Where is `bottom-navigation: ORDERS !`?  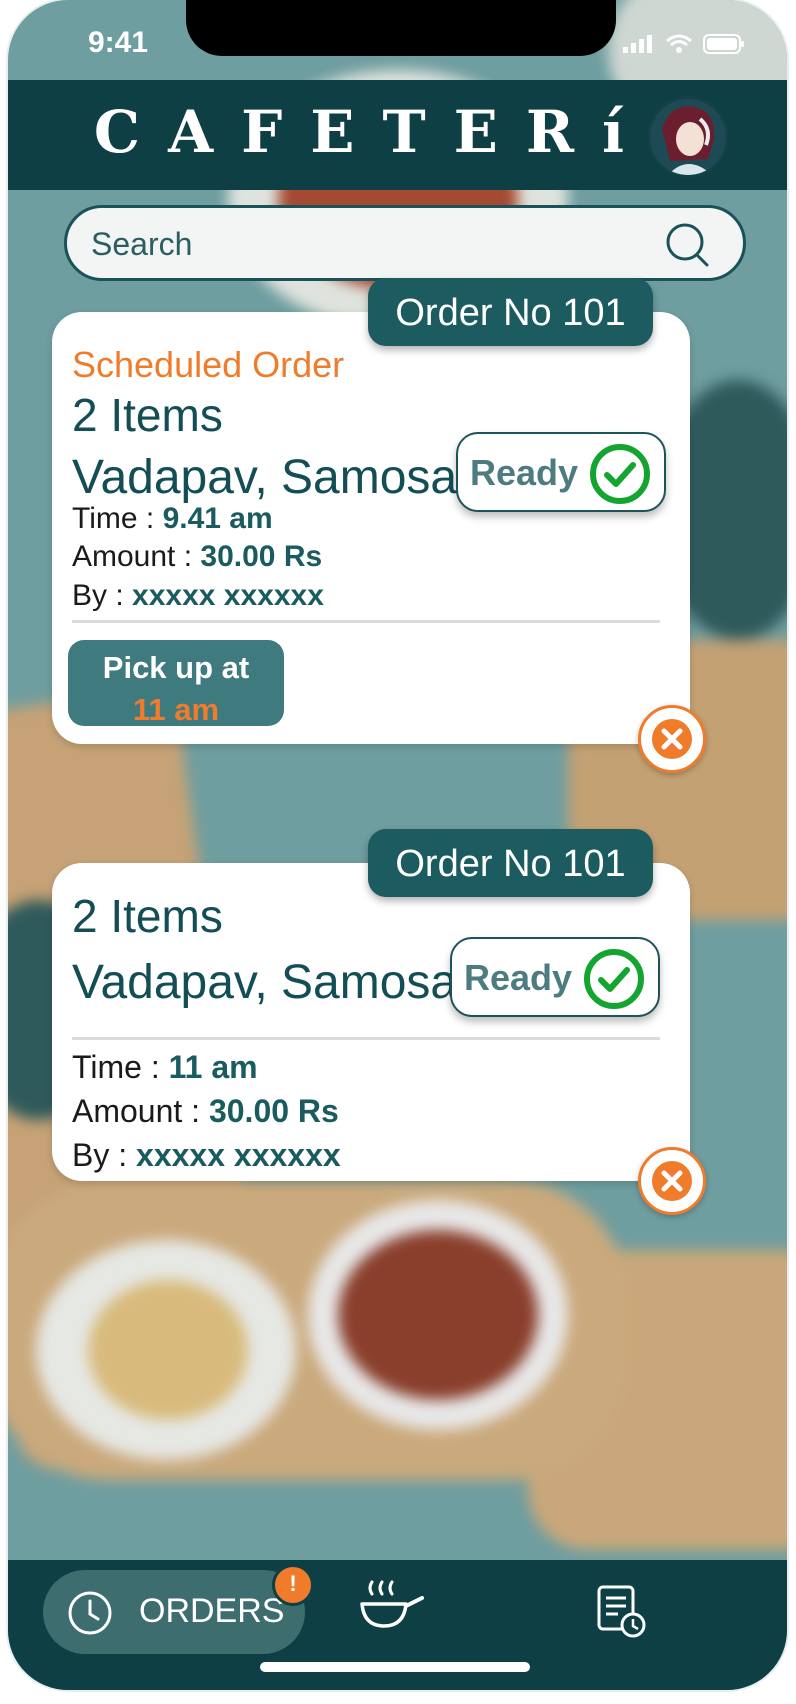 bottom-navigation: ORDERS ! is located at coordinates (397, 1625).